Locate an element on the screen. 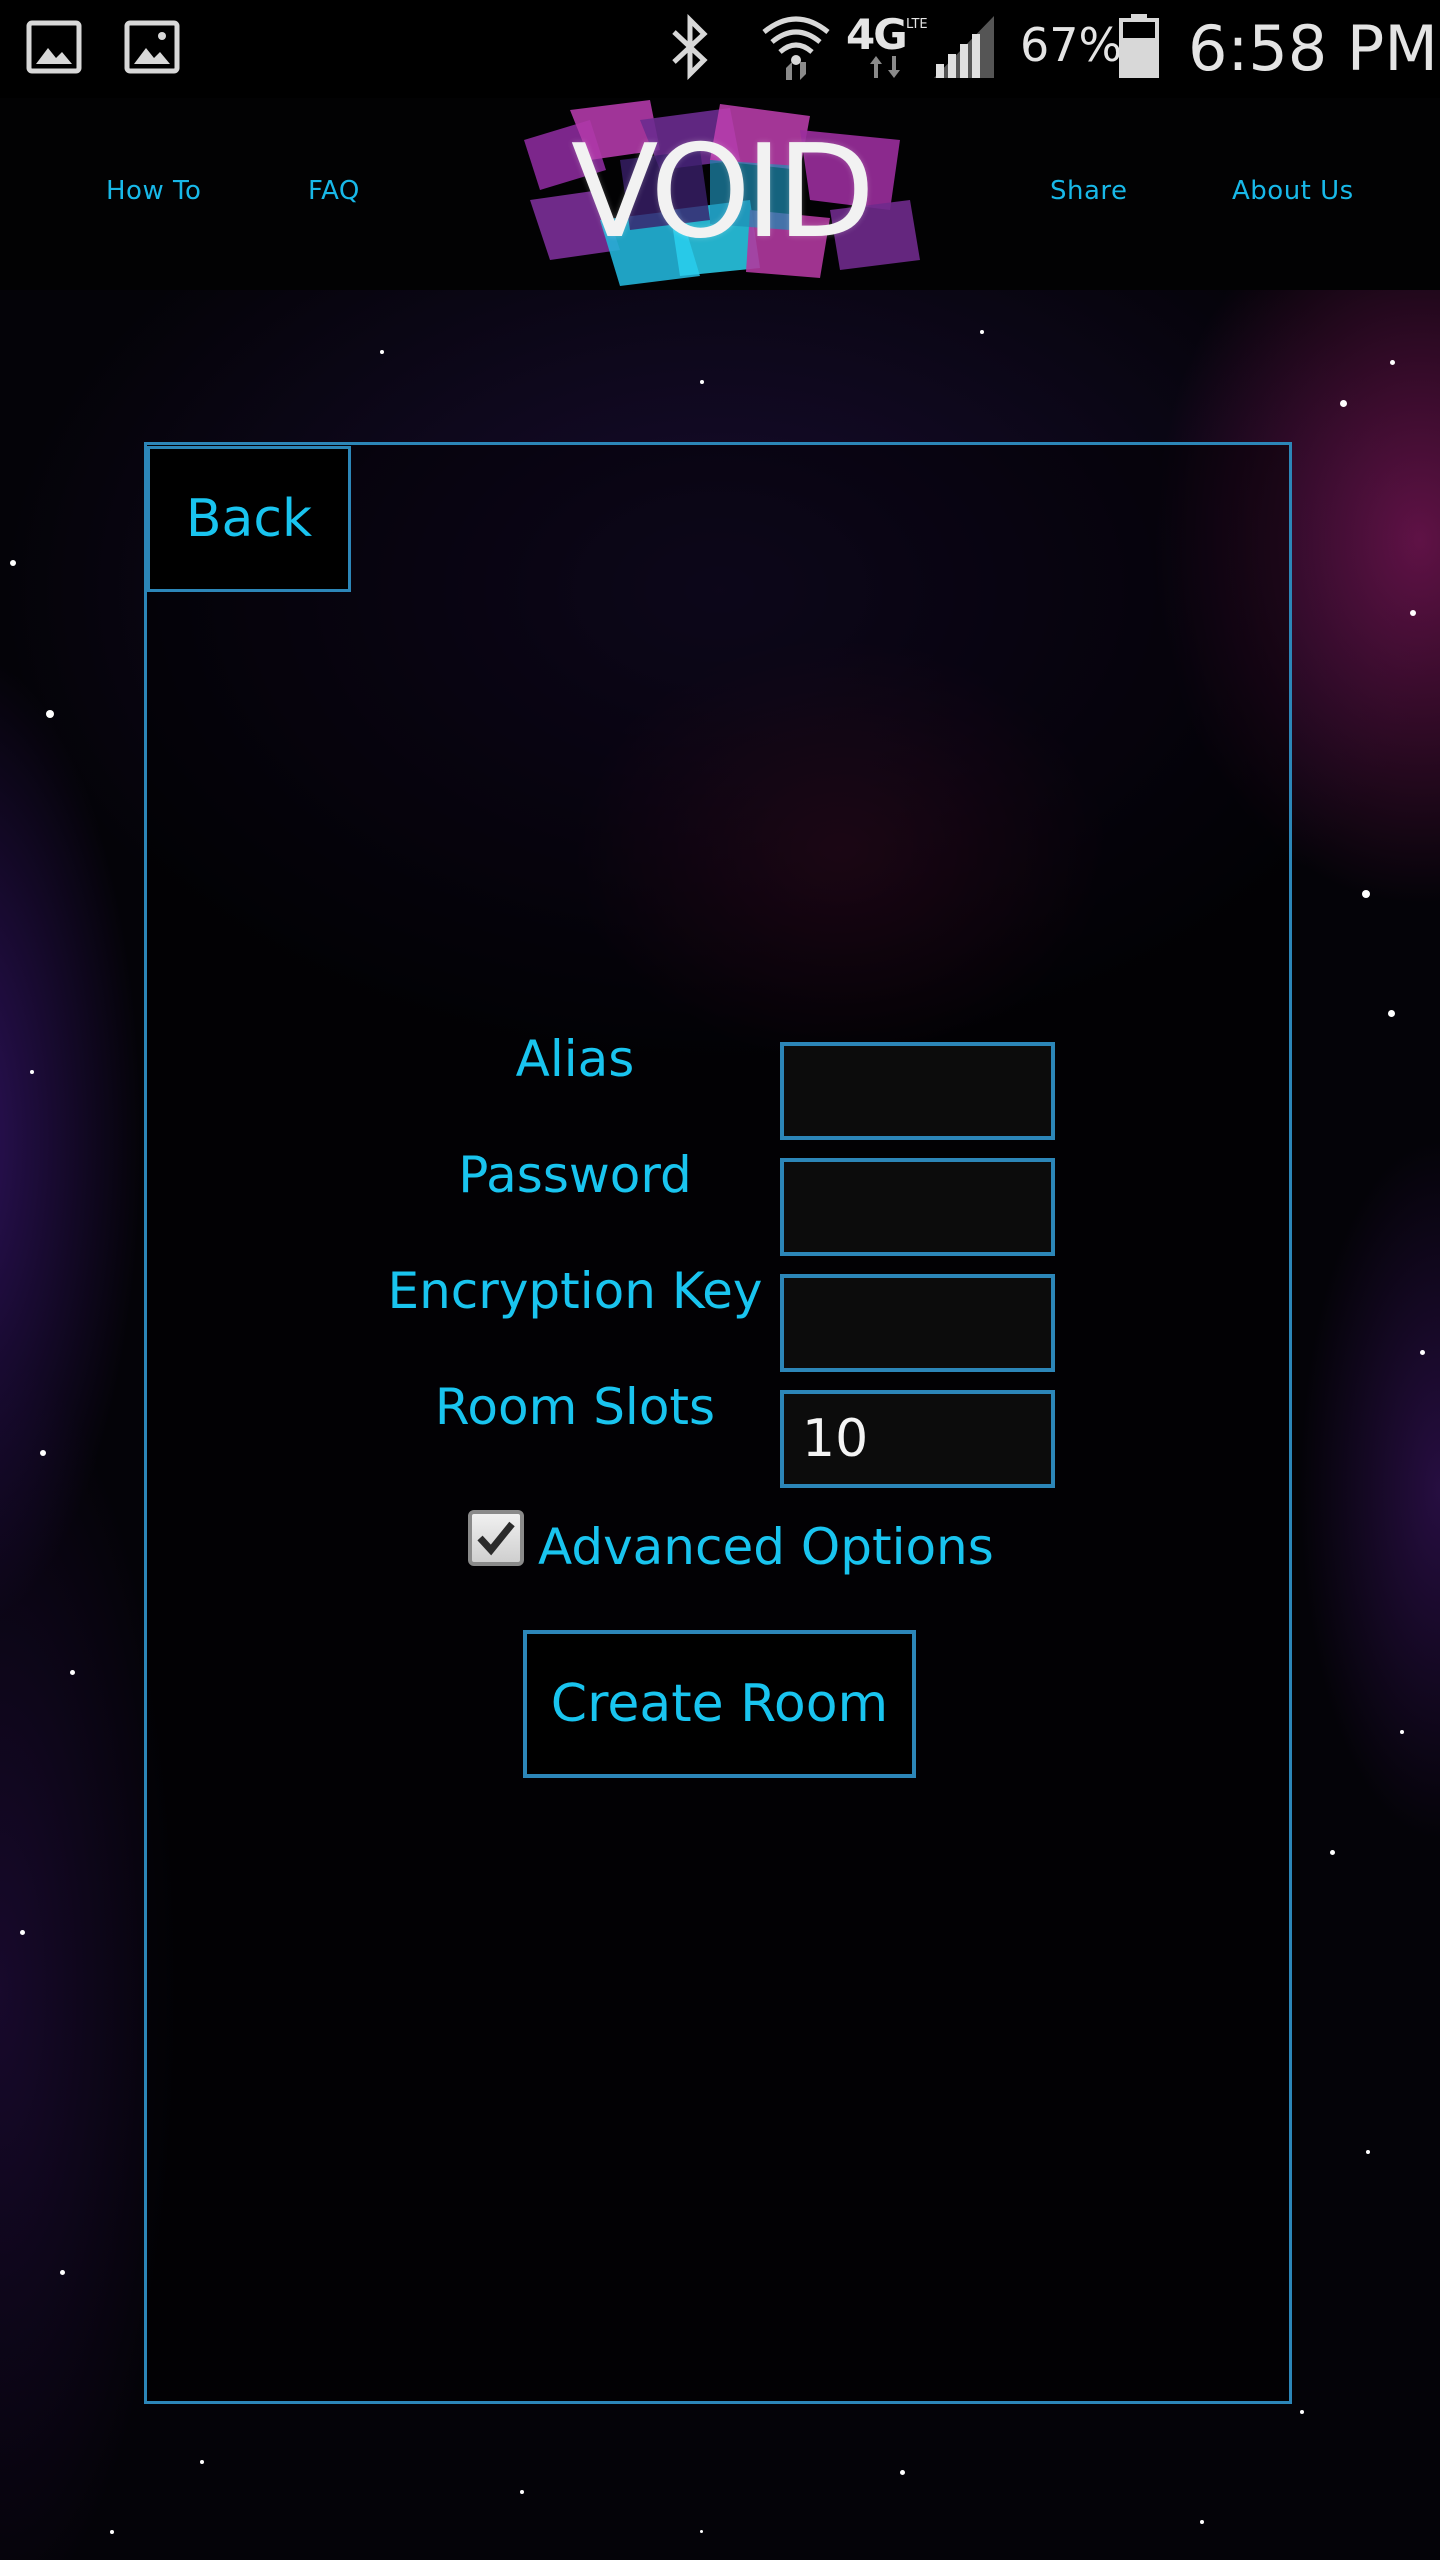 This screenshot has width=1440, height=2560. nav-share: Share is located at coordinates (1089, 191).